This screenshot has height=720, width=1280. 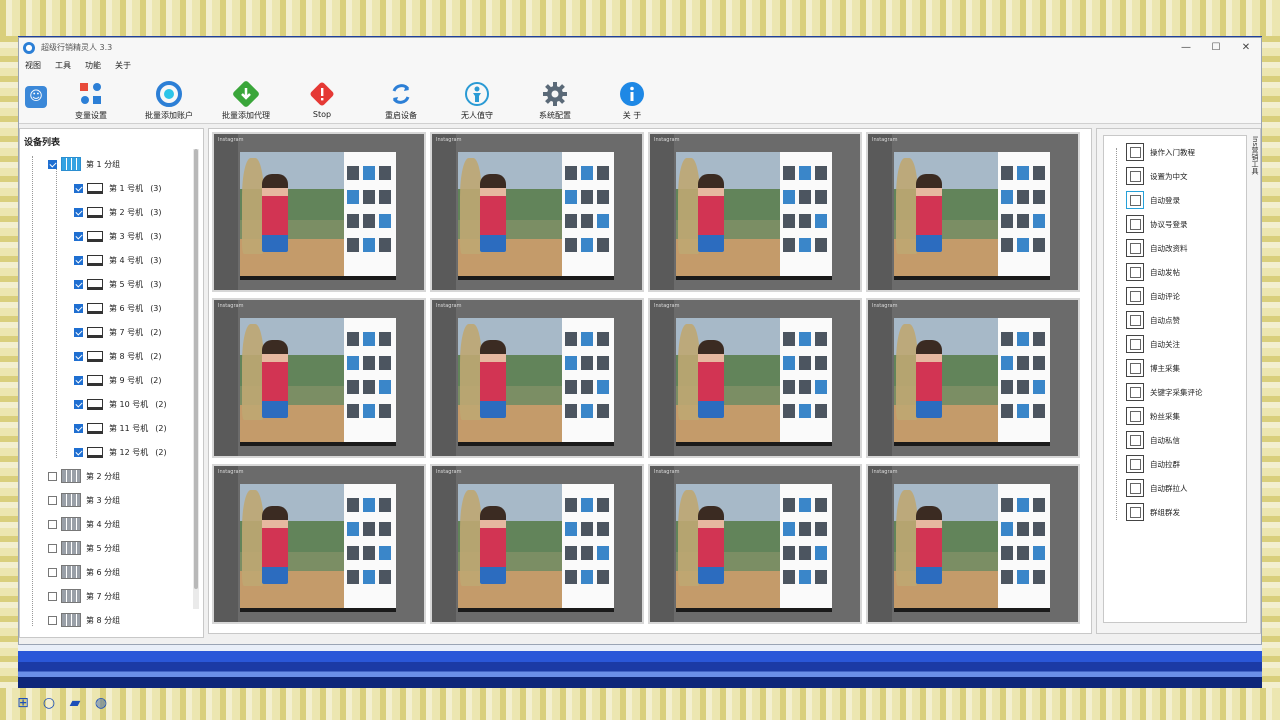 What do you see at coordinates (401, 100) in the screenshot?
I see `restart-device-button: 重启设备` at bounding box center [401, 100].